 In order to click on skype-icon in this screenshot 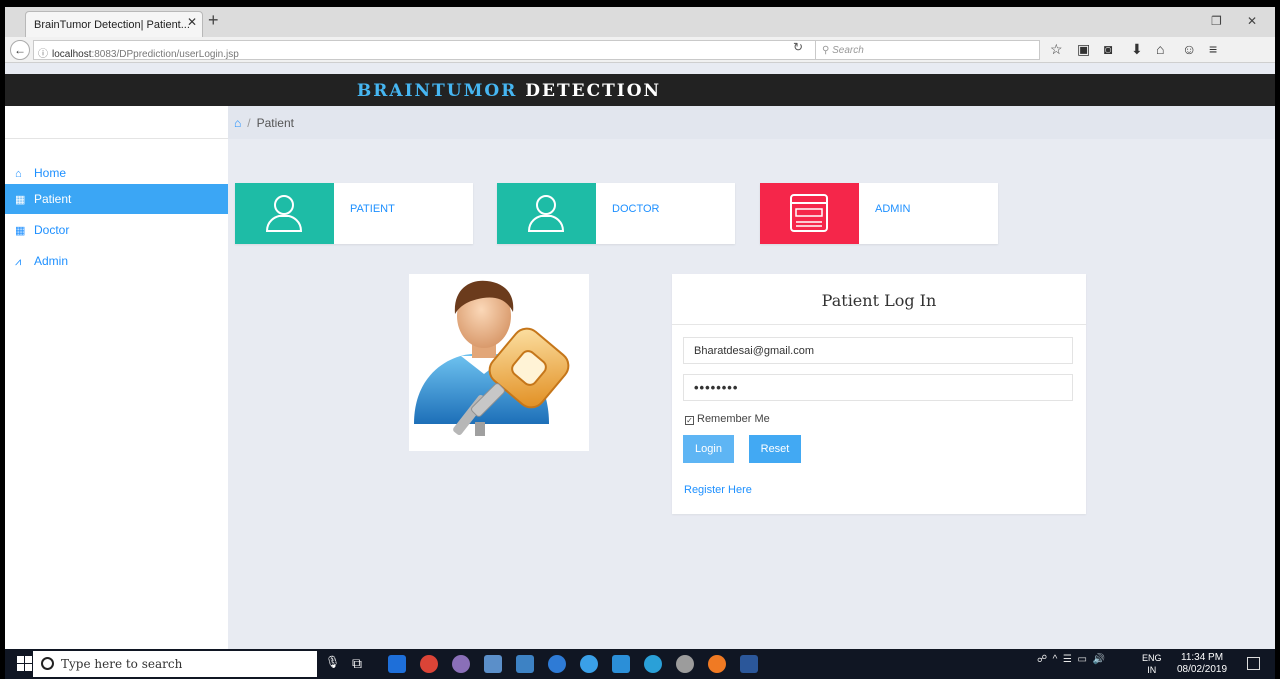, I will do `click(653, 664)`.